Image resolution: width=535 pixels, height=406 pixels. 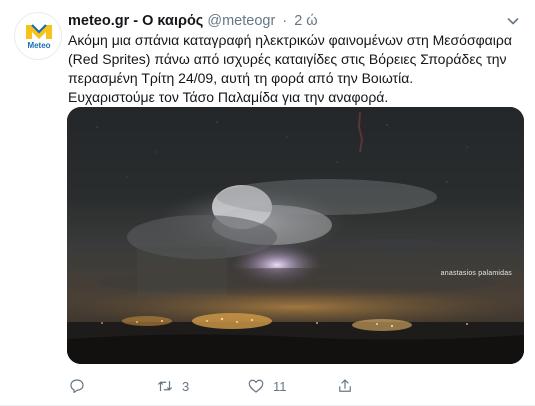 I want to click on like-button: 11, so click(x=267, y=386).